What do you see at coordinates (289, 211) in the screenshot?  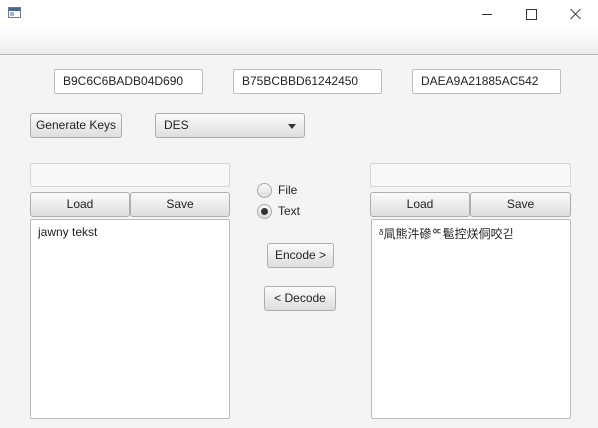 I see `text-radio-label: Text` at bounding box center [289, 211].